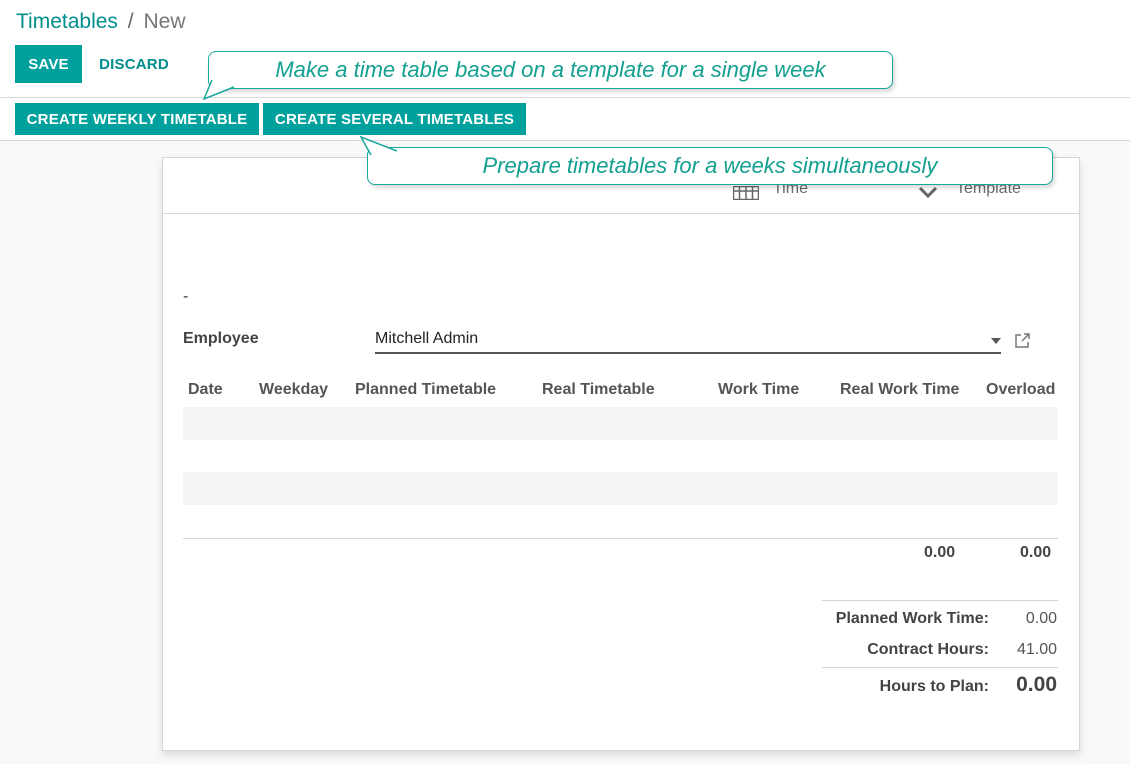 The image size is (1130, 764). What do you see at coordinates (928, 649) in the screenshot?
I see `contract-hours-label: Contract Hours:` at bounding box center [928, 649].